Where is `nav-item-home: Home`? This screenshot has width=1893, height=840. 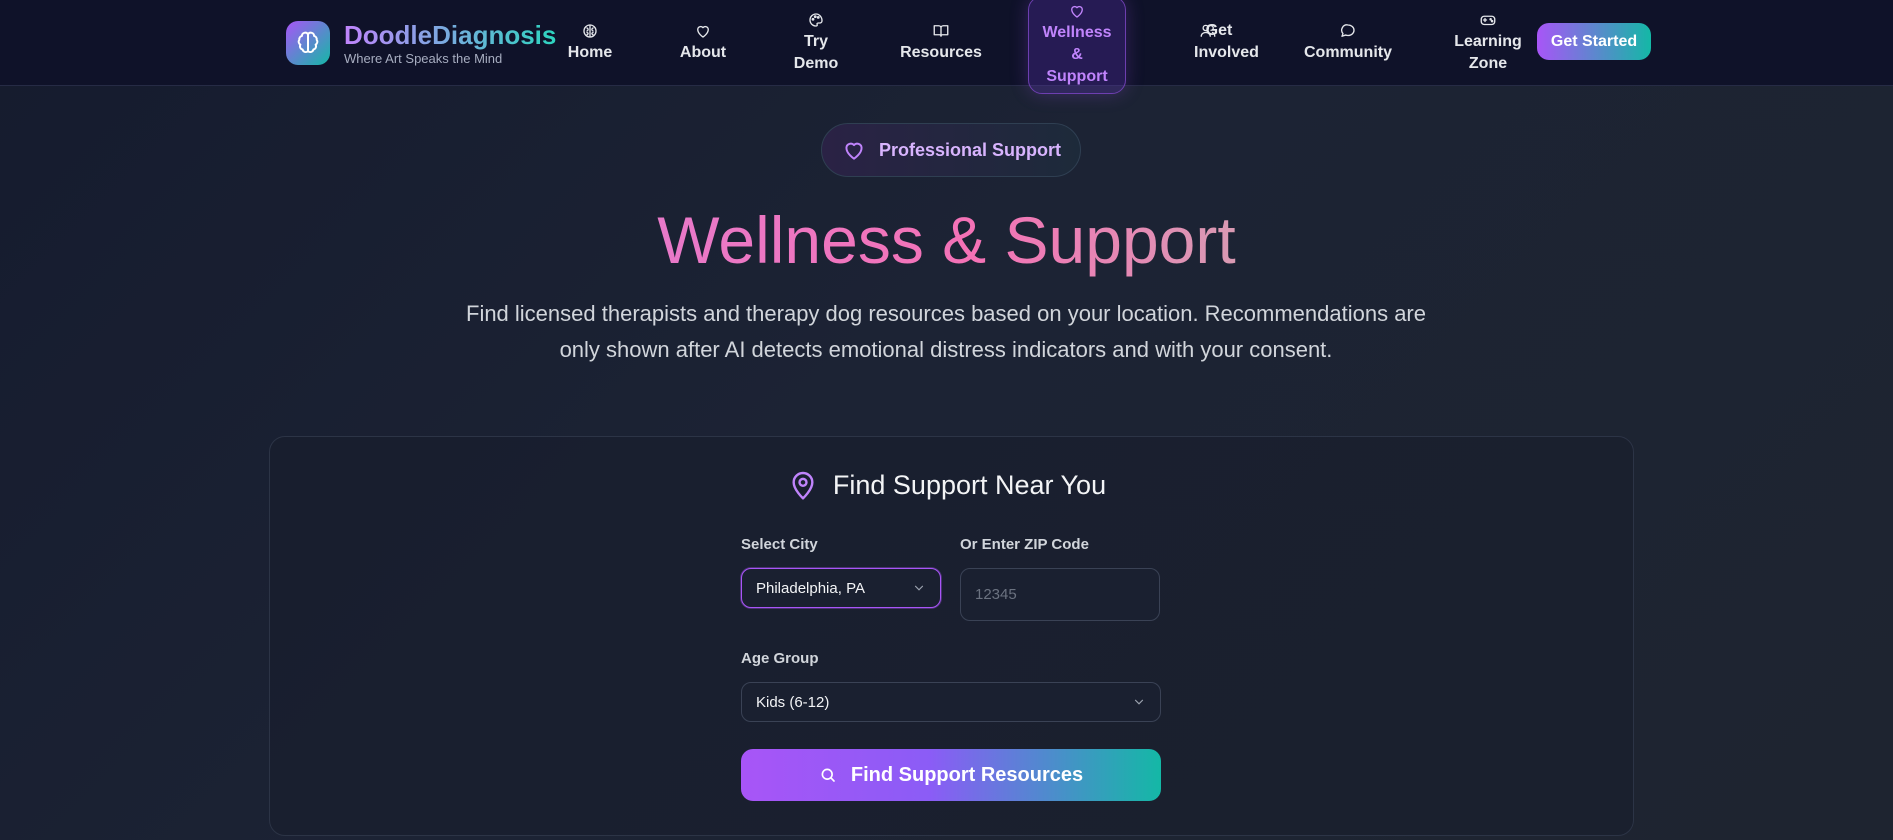 nav-item-home: Home is located at coordinates (590, 43).